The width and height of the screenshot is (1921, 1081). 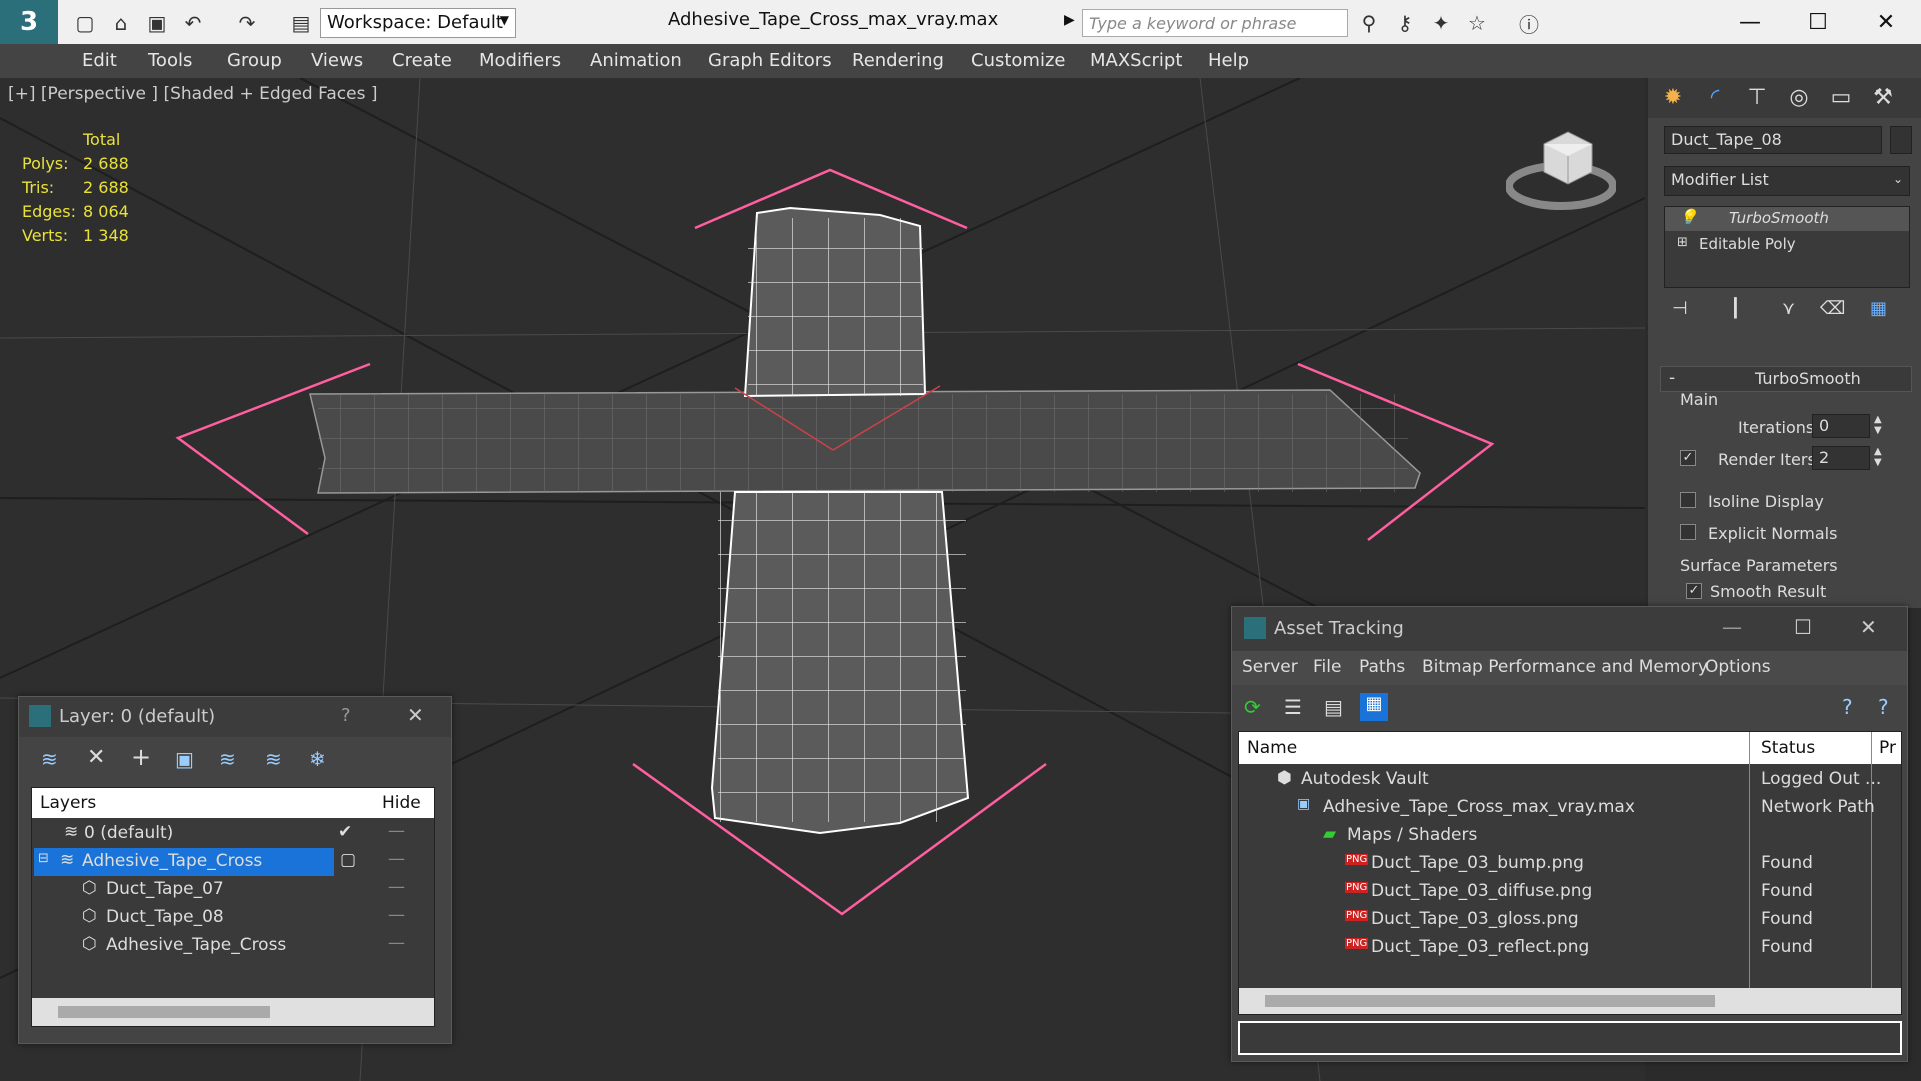 What do you see at coordinates (85, 23) in the screenshot?
I see `new-file-icon: ▢` at bounding box center [85, 23].